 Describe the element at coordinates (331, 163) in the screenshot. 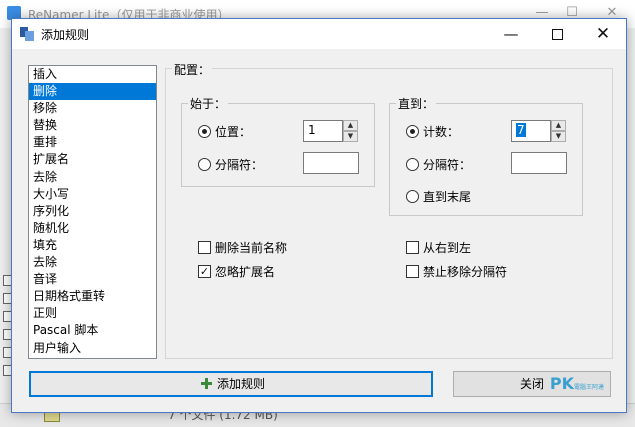

I see `from-delimiter-input` at that location.